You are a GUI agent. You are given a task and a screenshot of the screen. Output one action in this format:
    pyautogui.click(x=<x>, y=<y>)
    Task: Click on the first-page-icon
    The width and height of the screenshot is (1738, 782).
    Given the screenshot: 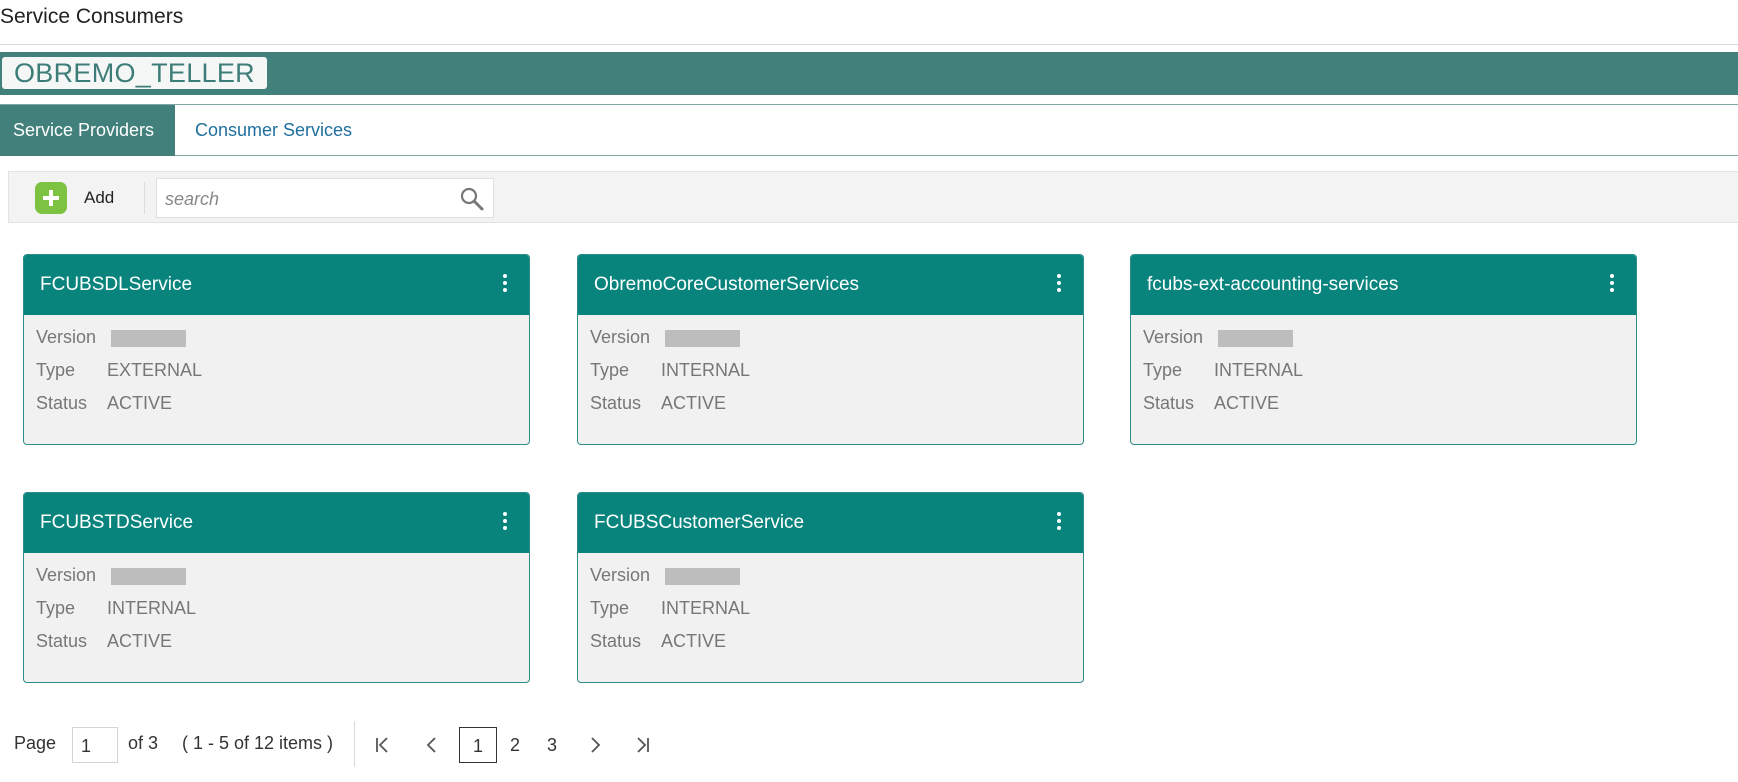 What is the action you would take?
    pyautogui.click(x=382, y=745)
    